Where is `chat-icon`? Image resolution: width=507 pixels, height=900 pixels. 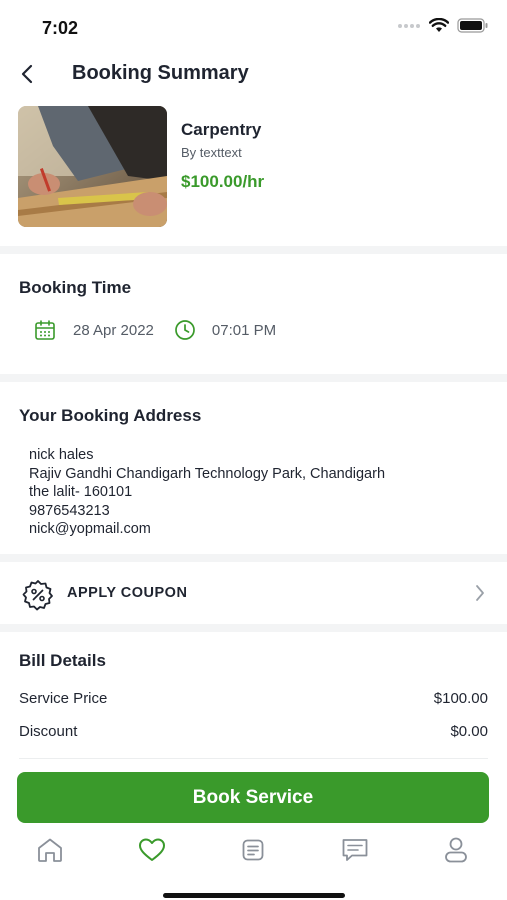
chat-icon is located at coordinates (355, 850).